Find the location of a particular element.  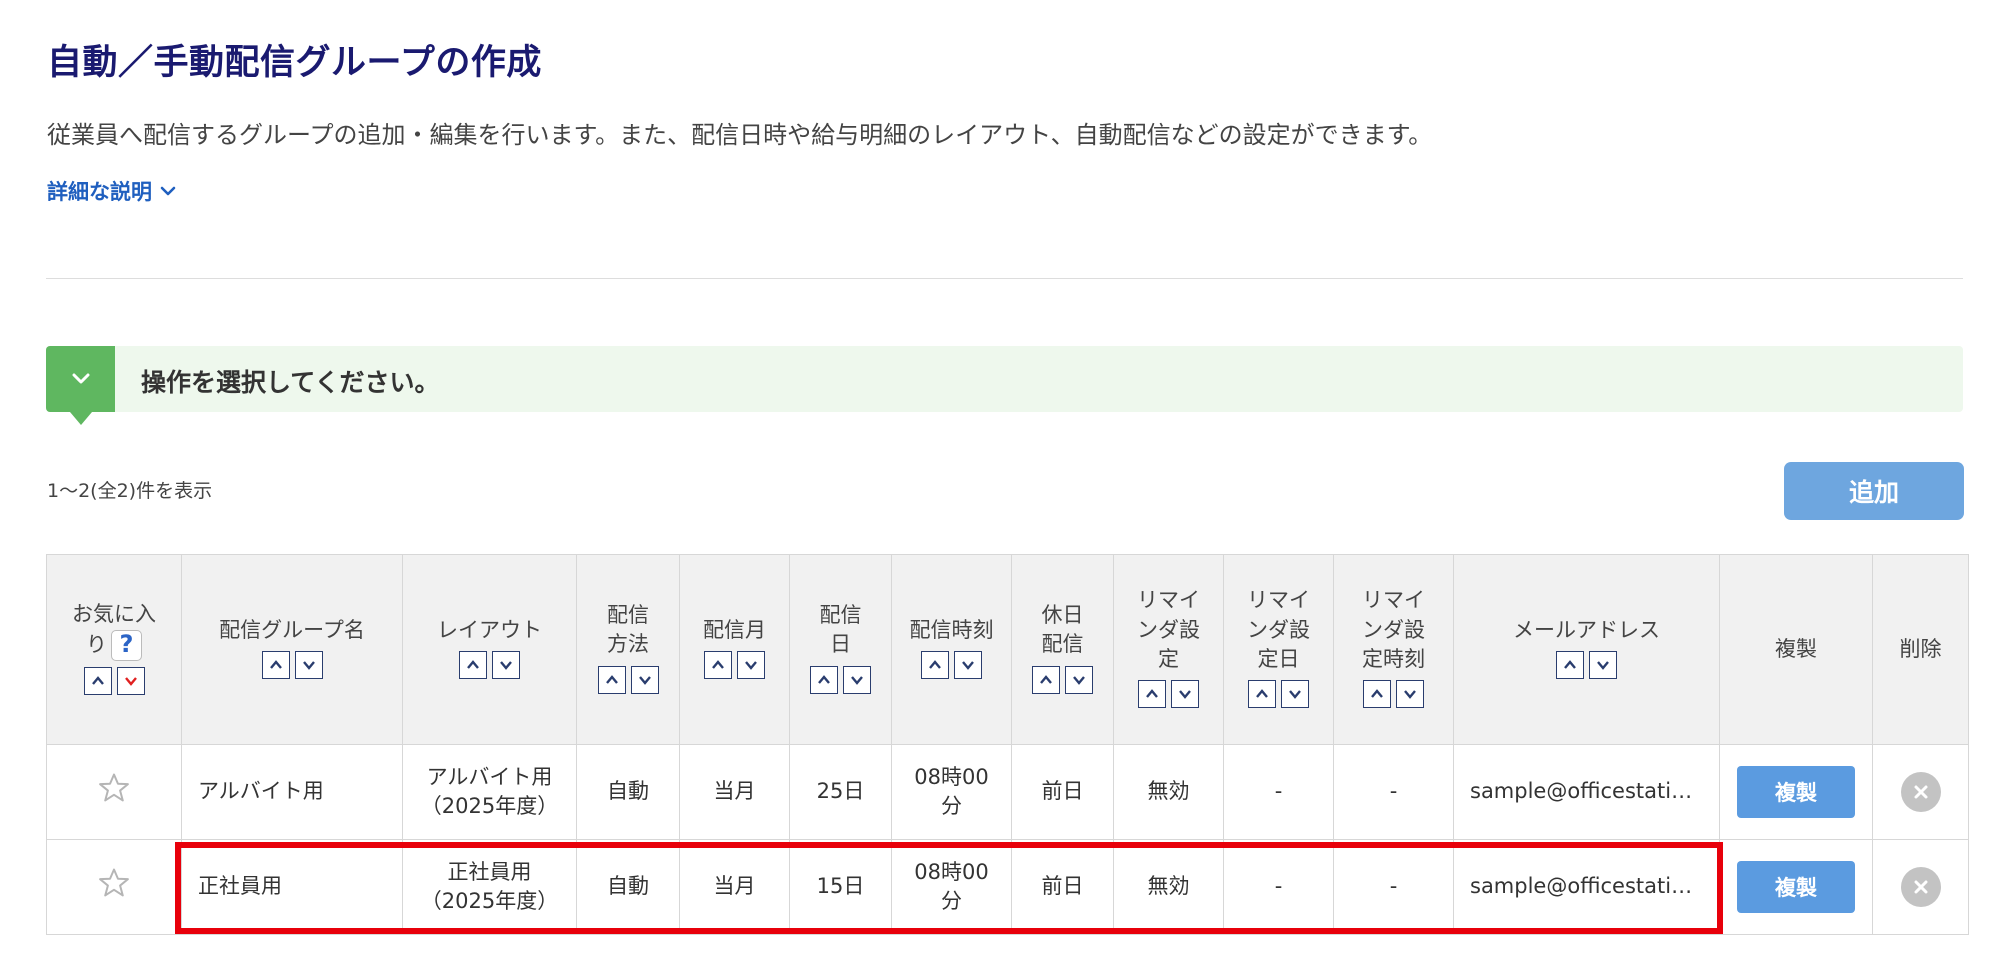

day-cell: 15日 is located at coordinates (840, 887).